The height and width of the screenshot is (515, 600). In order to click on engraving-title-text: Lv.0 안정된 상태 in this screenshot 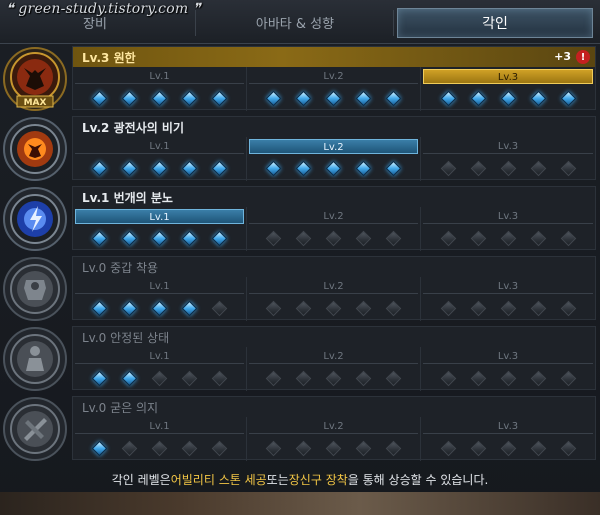, I will do `click(126, 337)`.